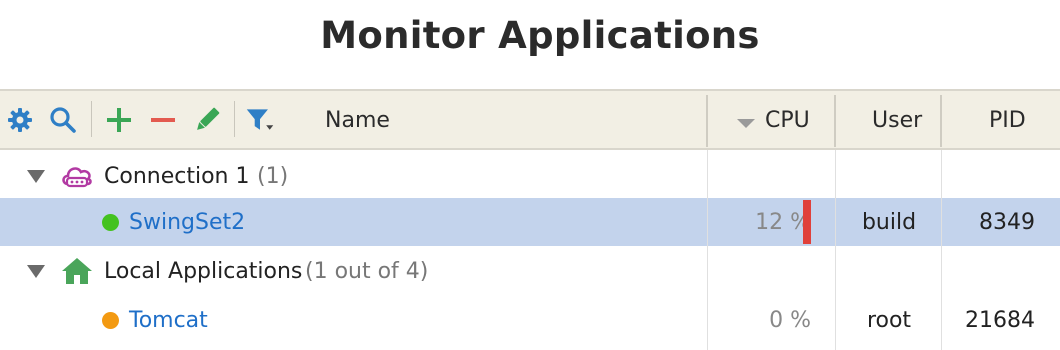 The height and width of the screenshot is (350, 1060). What do you see at coordinates (1007, 222) in the screenshot?
I see `pid-value: 8349` at bounding box center [1007, 222].